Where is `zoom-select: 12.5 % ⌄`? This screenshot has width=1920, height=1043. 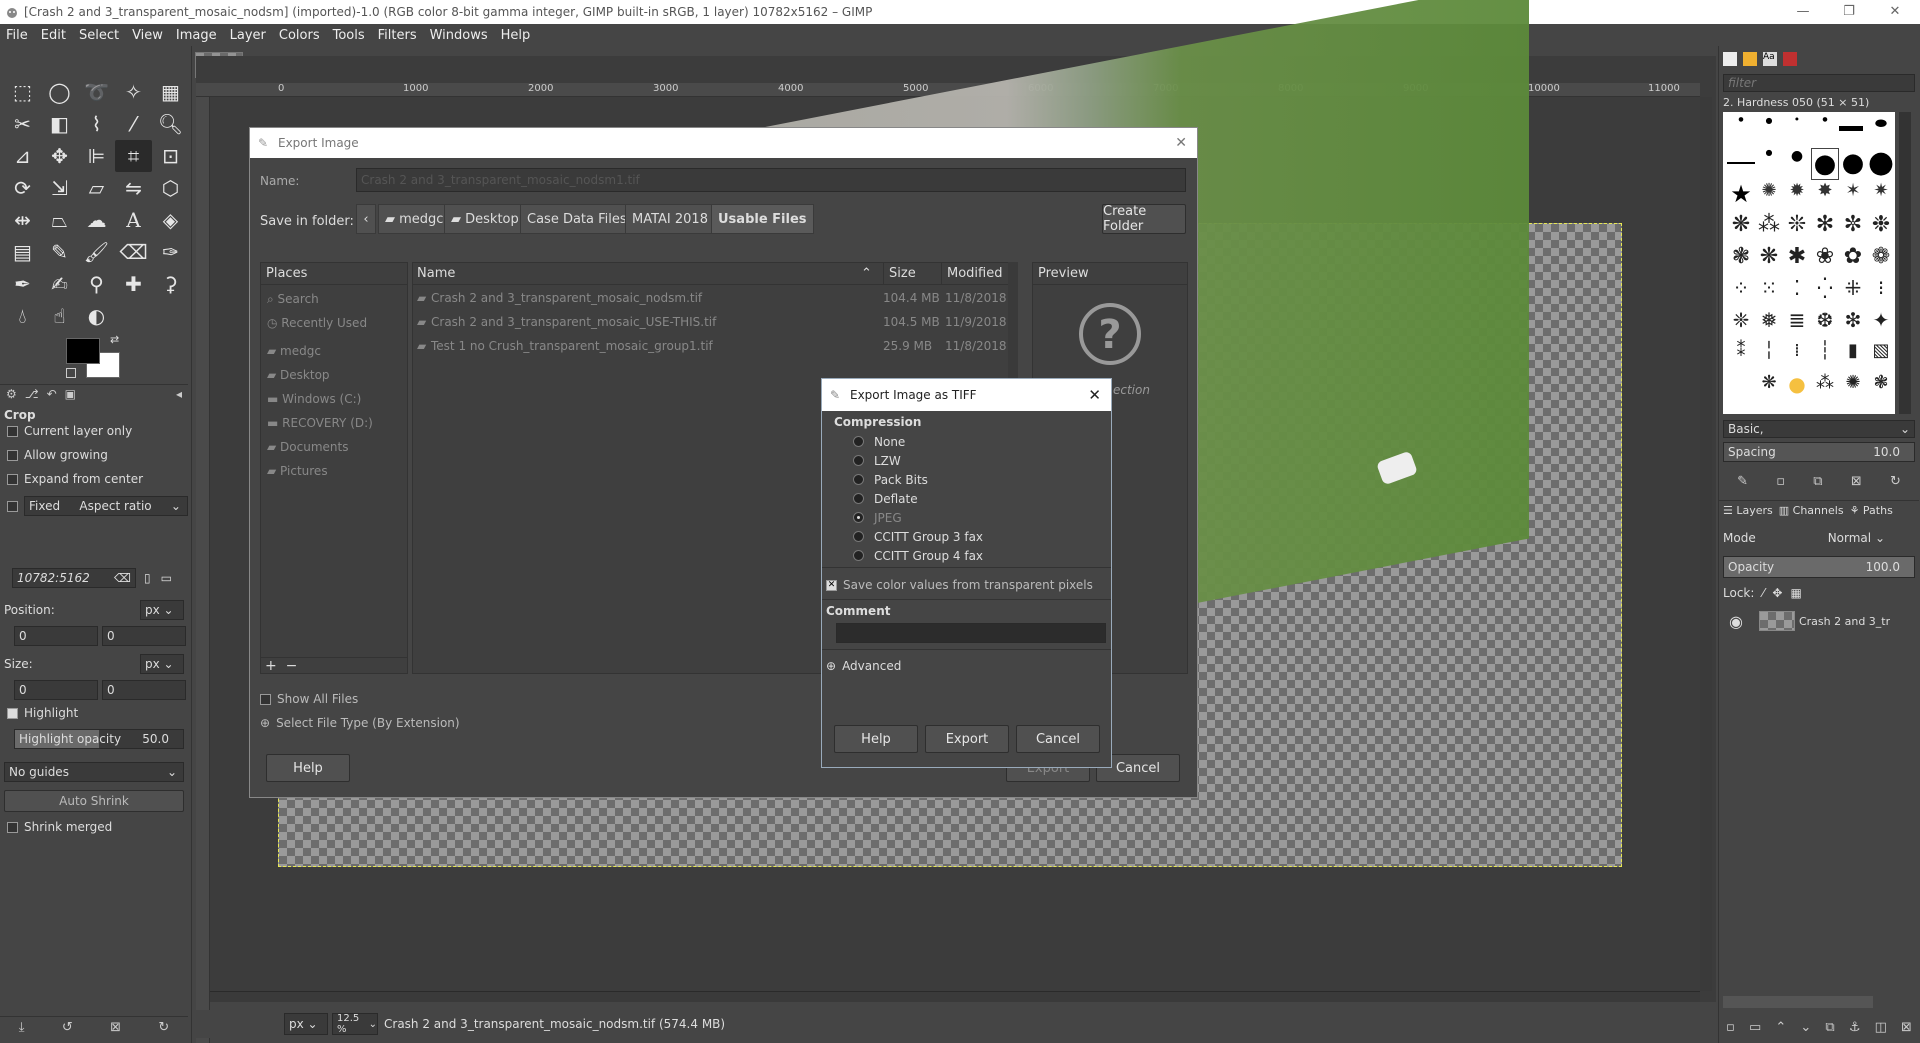
zoom-select: 12.5 % ⌄ is located at coordinates (355, 1024).